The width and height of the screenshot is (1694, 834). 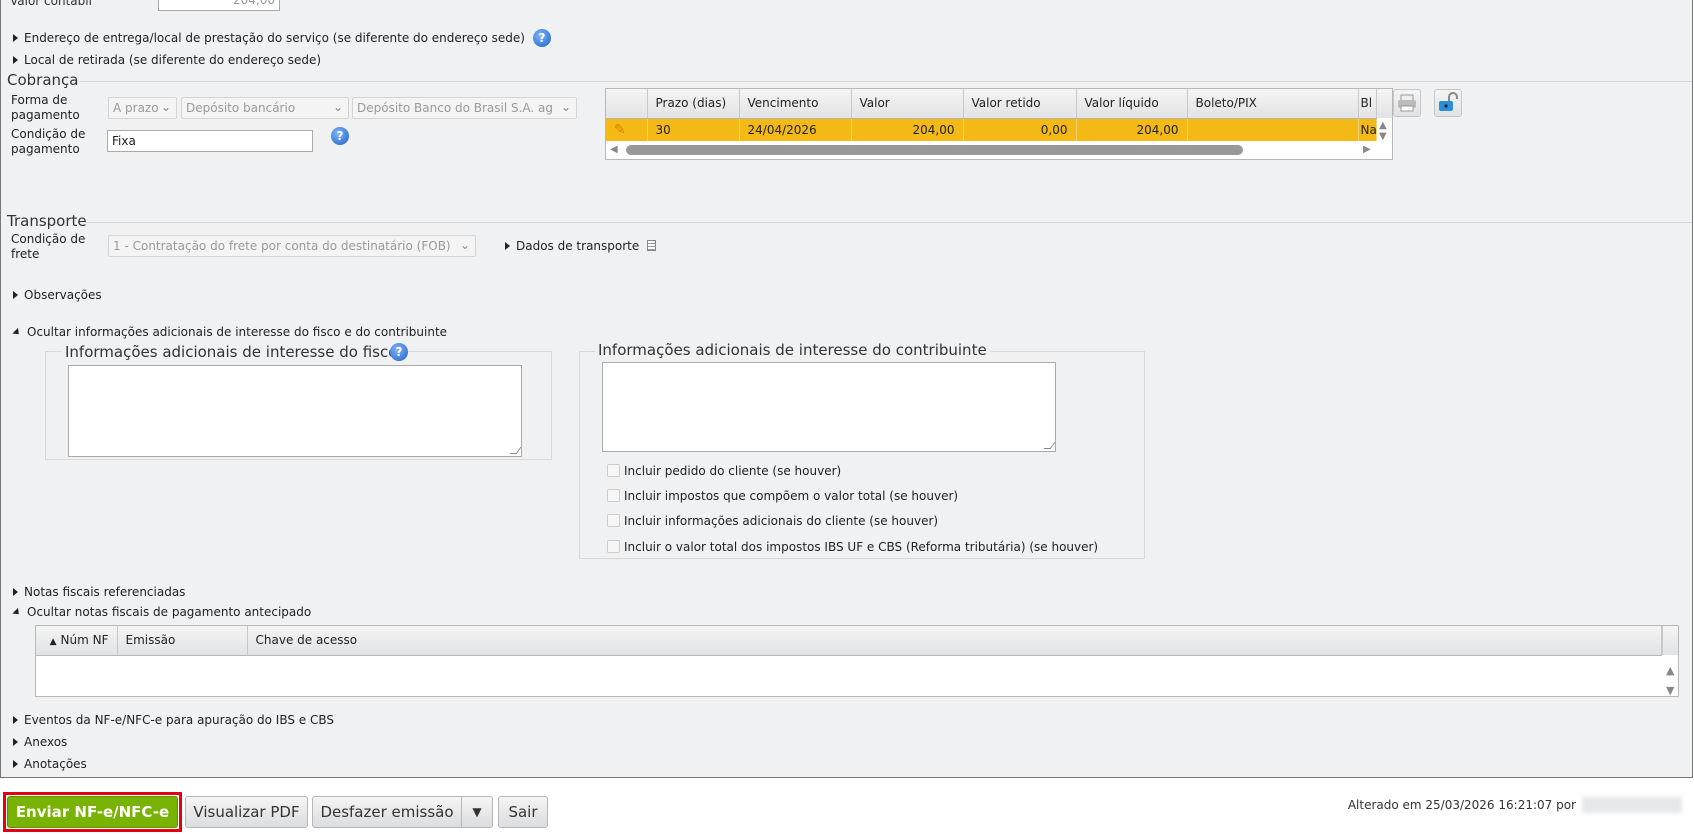 What do you see at coordinates (455, 108) in the screenshot?
I see `select-value: Depósito Banco do Brasil S.A. ag` at bounding box center [455, 108].